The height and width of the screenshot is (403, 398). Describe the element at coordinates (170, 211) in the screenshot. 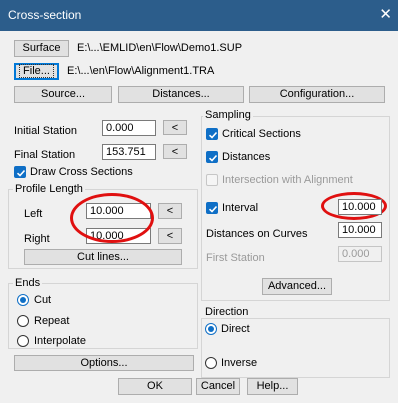

I see `left-length-pick-button: <` at that location.